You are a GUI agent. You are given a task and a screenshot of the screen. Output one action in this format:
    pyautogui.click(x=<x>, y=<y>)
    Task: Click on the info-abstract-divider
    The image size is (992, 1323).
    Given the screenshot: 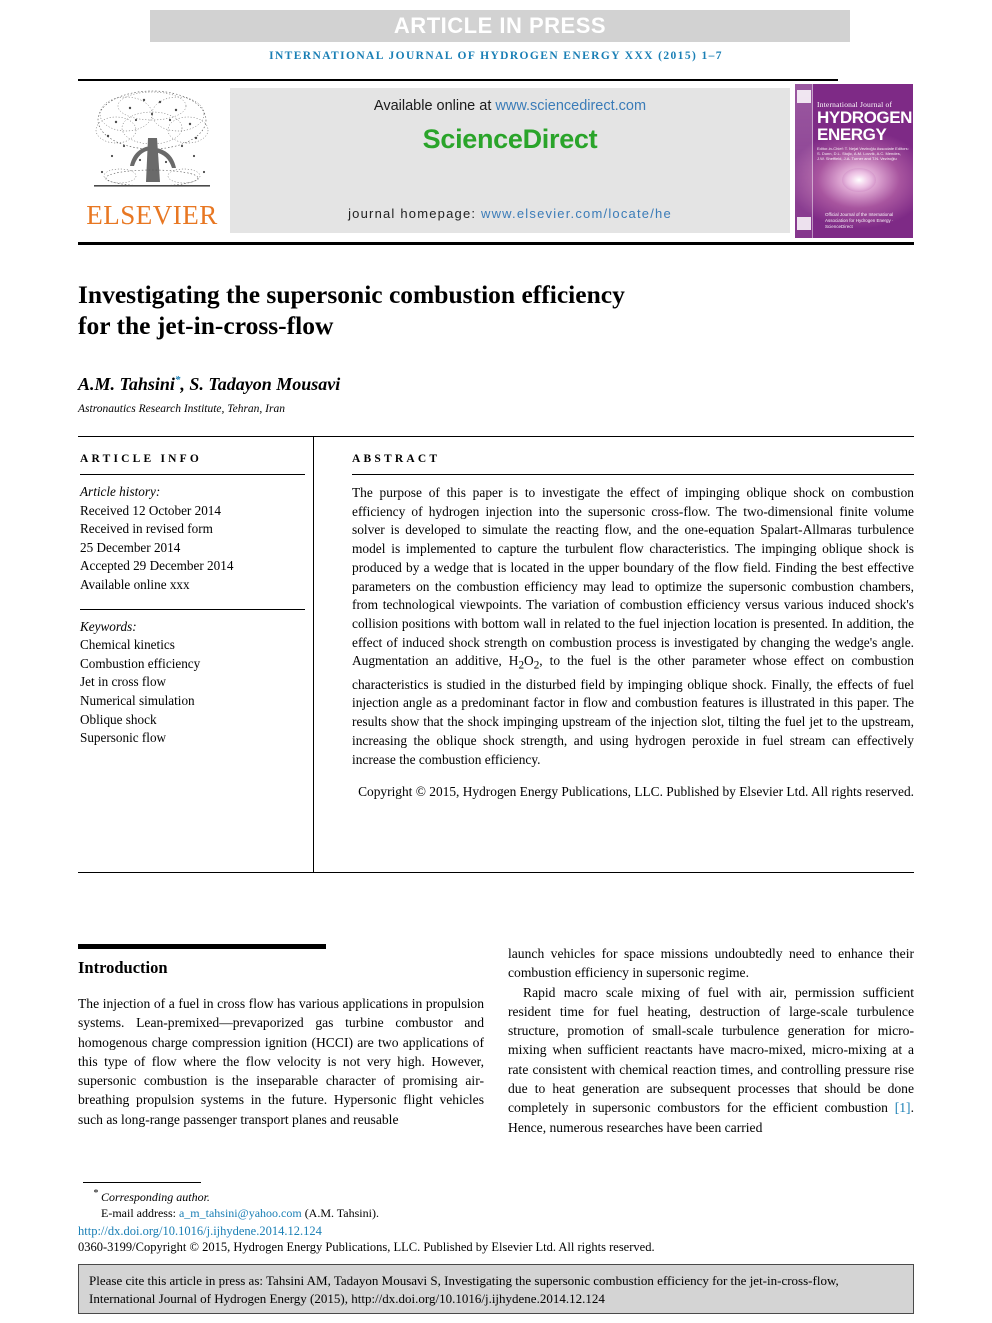 What is the action you would take?
    pyautogui.click(x=313, y=654)
    